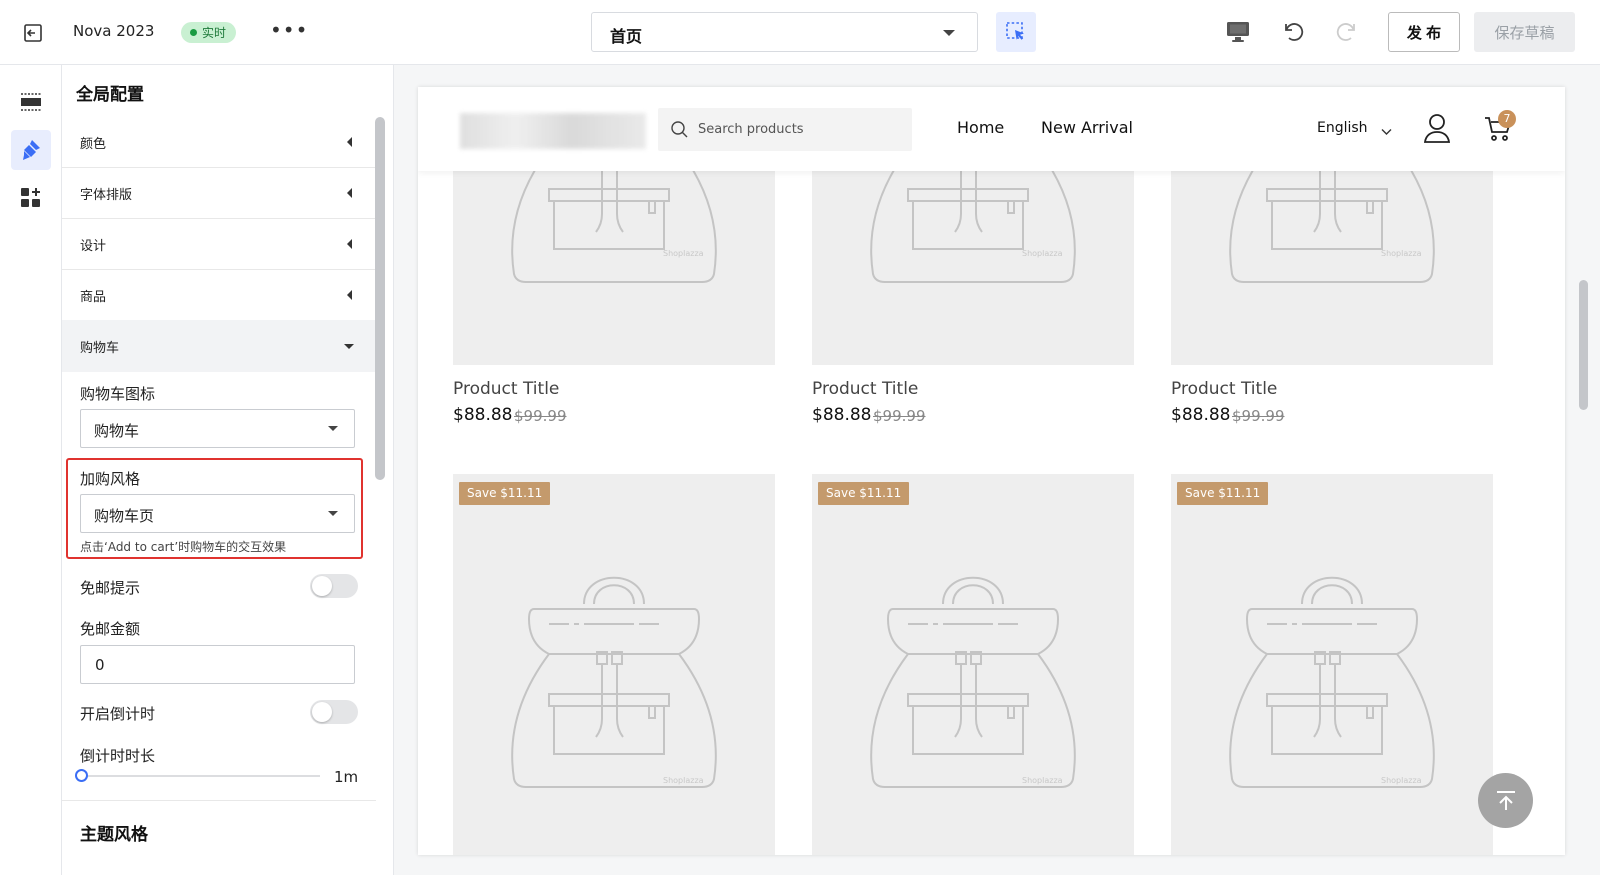  What do you see at coordinates (114, 31) in the screenshot?
I see `store-name: Nova 2023` at bounding box center [114, 31].